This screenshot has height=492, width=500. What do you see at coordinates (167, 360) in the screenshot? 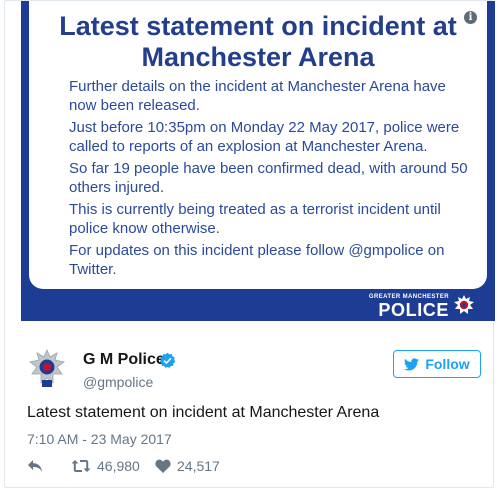
I see `verified-icon` at bounding box center [167, 360].